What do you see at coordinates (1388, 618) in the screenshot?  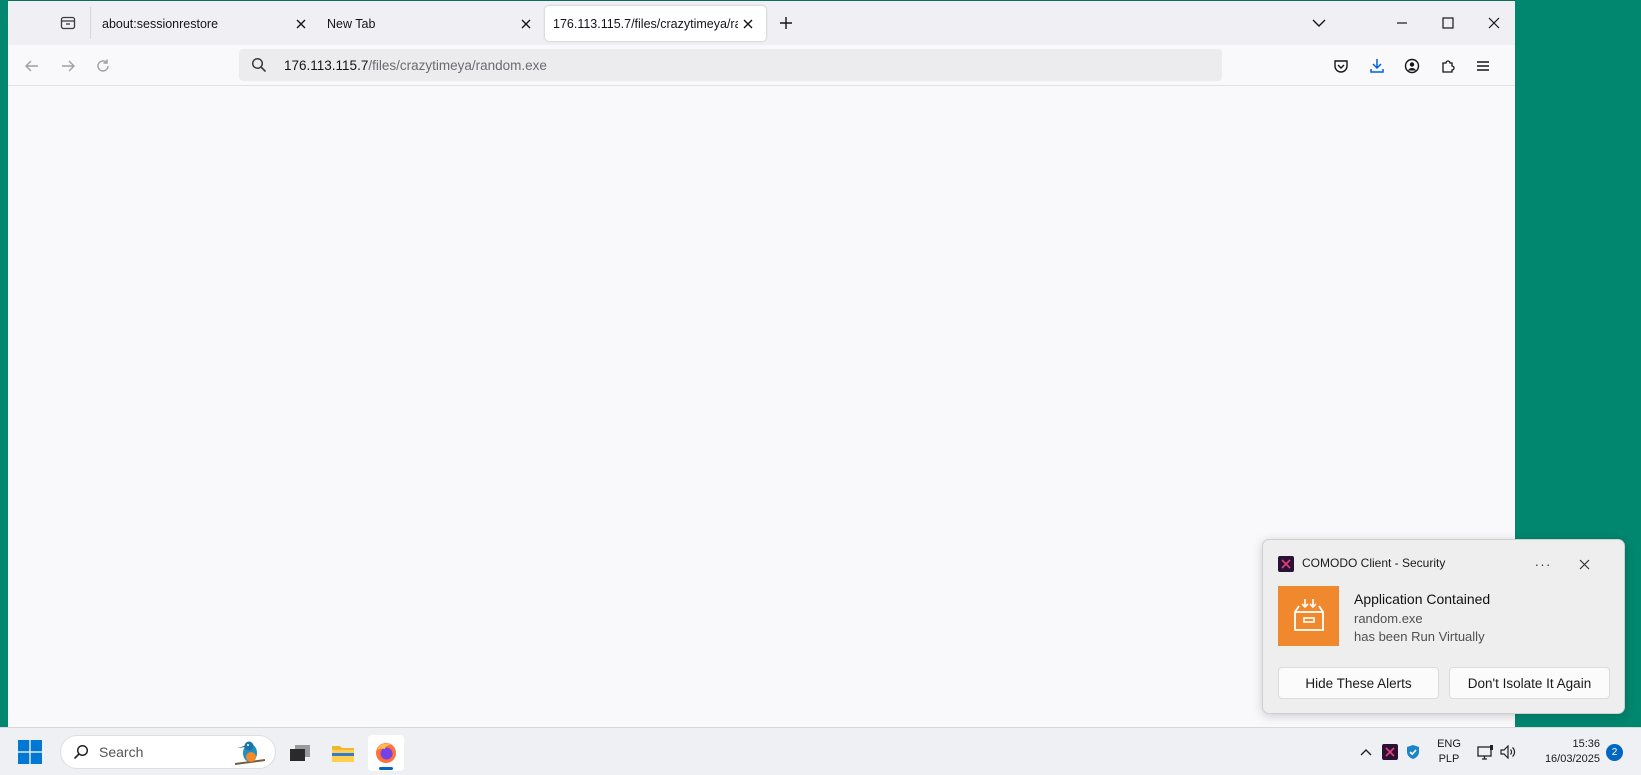 I see `notification-filename: random.exe` at bounding box center [1388, 618].